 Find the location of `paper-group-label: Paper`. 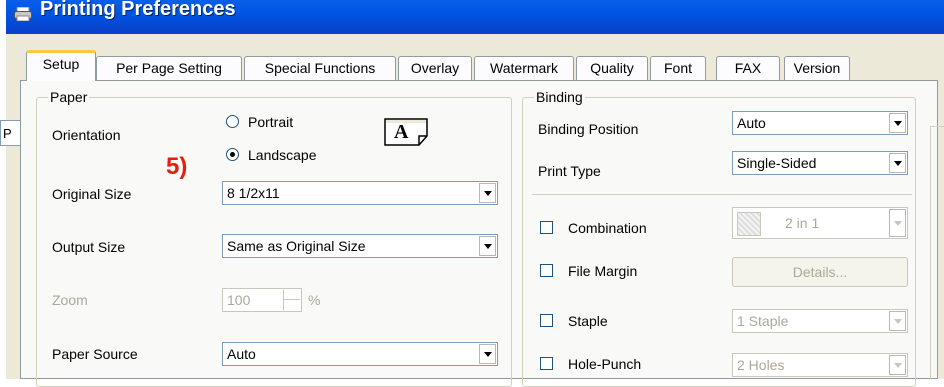

paper-group-label: Paper is located at coordinates (69, 97).